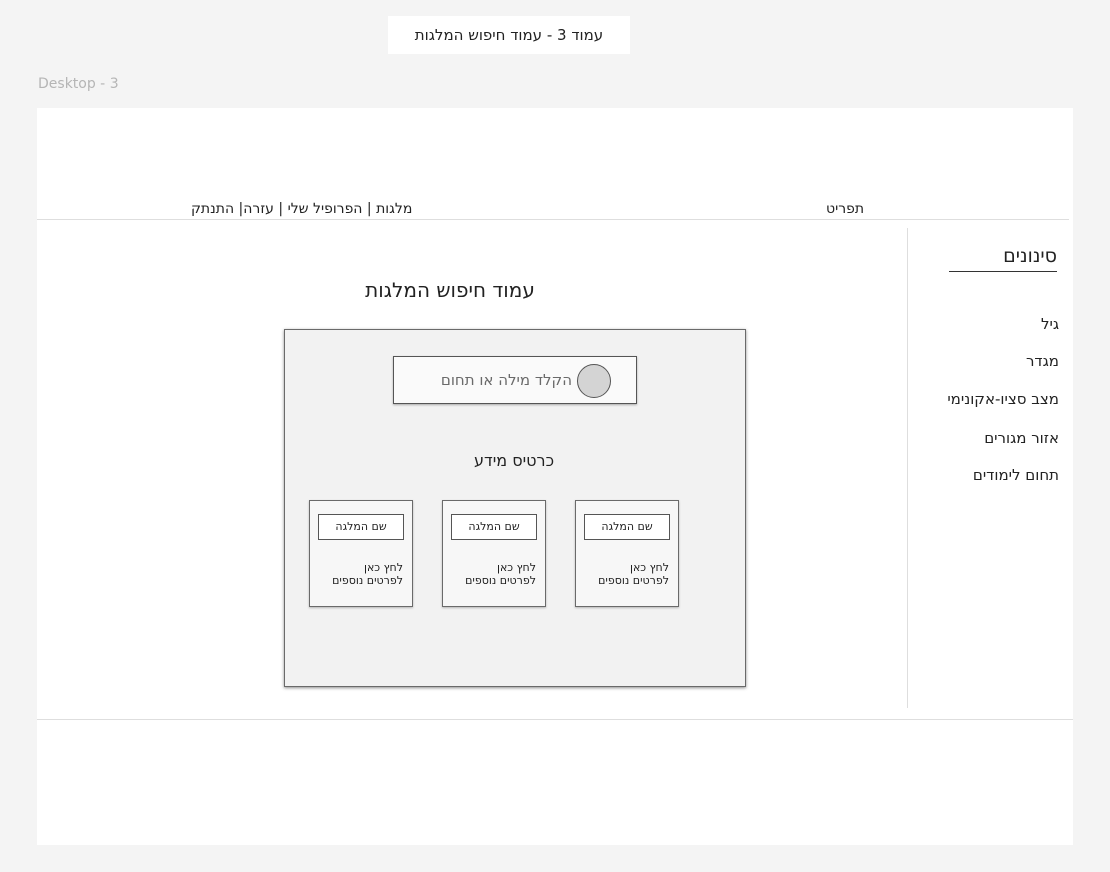 The width and height of the screenshot is (1110, 872). I want to click on nav-link-scholarships: מלגות, so click(394, 209).